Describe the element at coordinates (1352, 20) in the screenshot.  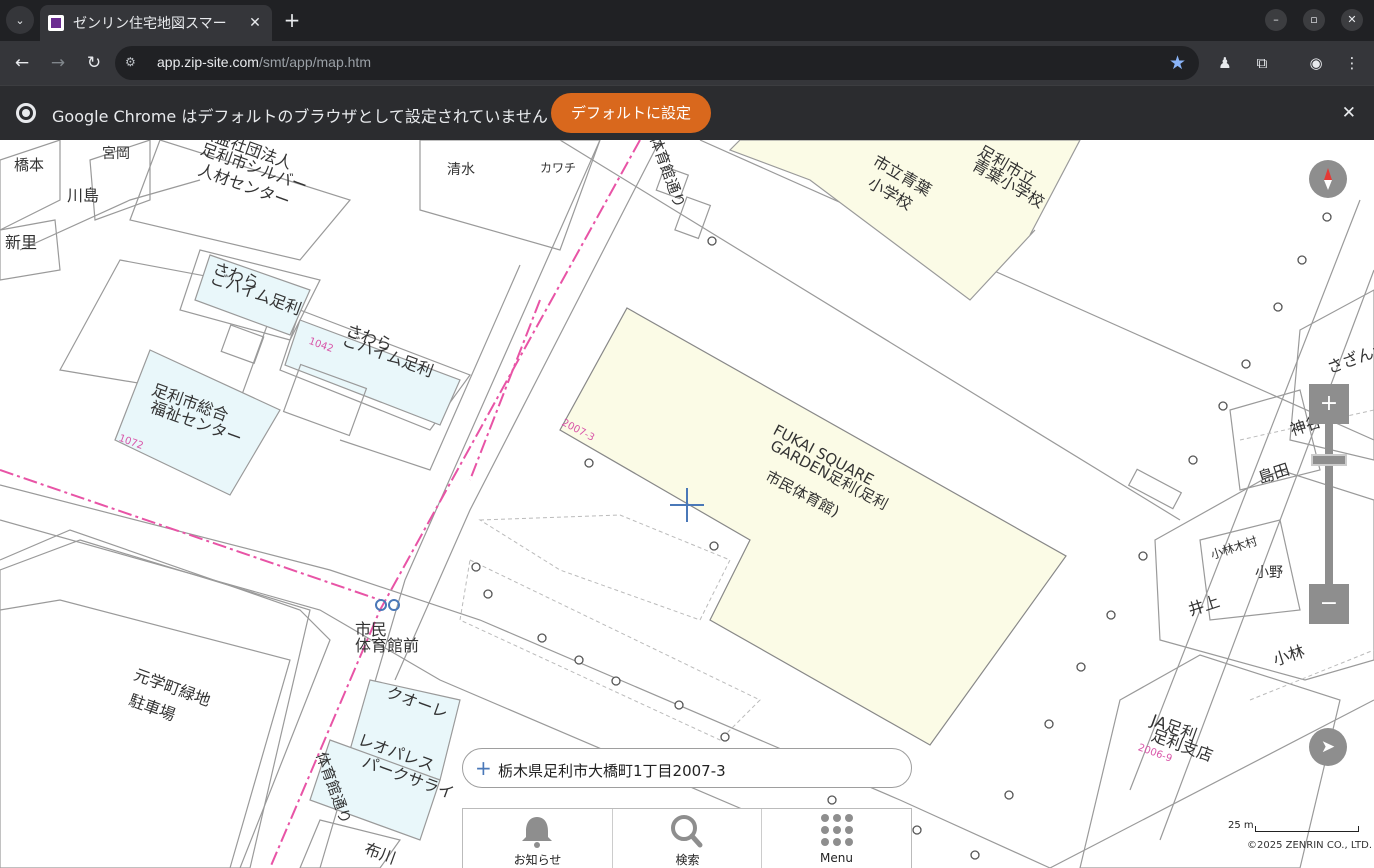
I see `close-window-button: ✕` at that location.